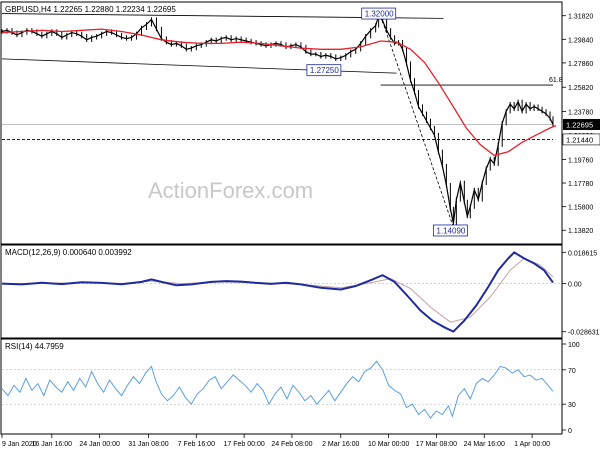 The height and width of the screenshot is (455, 600). I want to click on x-axis-label: 10 Mar 00:00, so click(388, 444).